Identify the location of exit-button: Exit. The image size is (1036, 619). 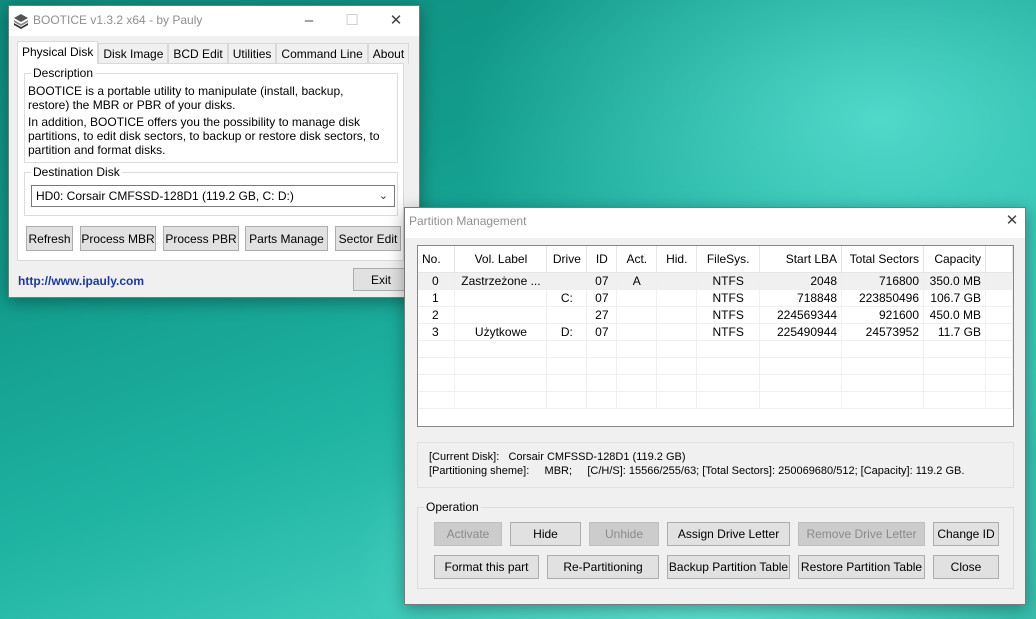
(381, 279).